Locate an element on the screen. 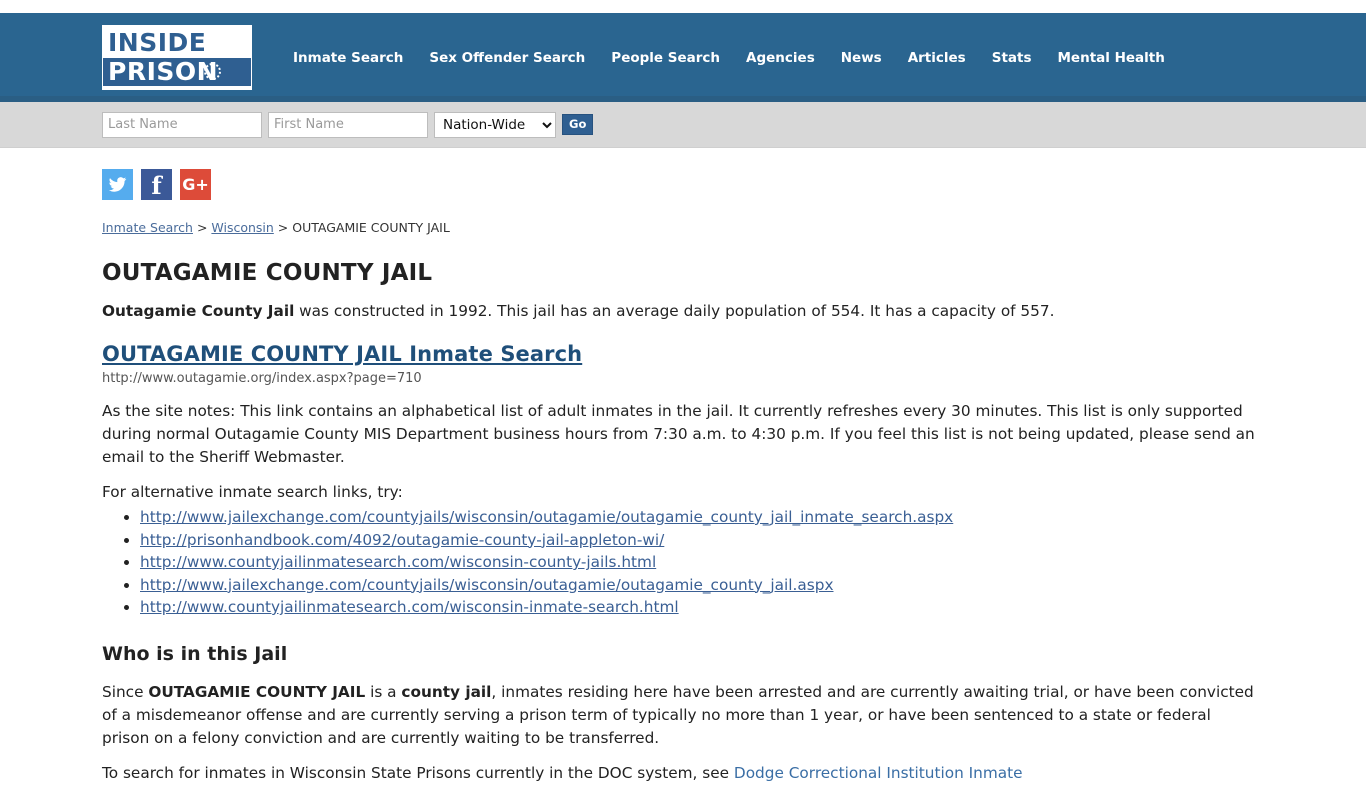 This screenshot has height=785, width=1366. nav-item-inmate-search: Inmate Search is located at coordinates (348, 58).